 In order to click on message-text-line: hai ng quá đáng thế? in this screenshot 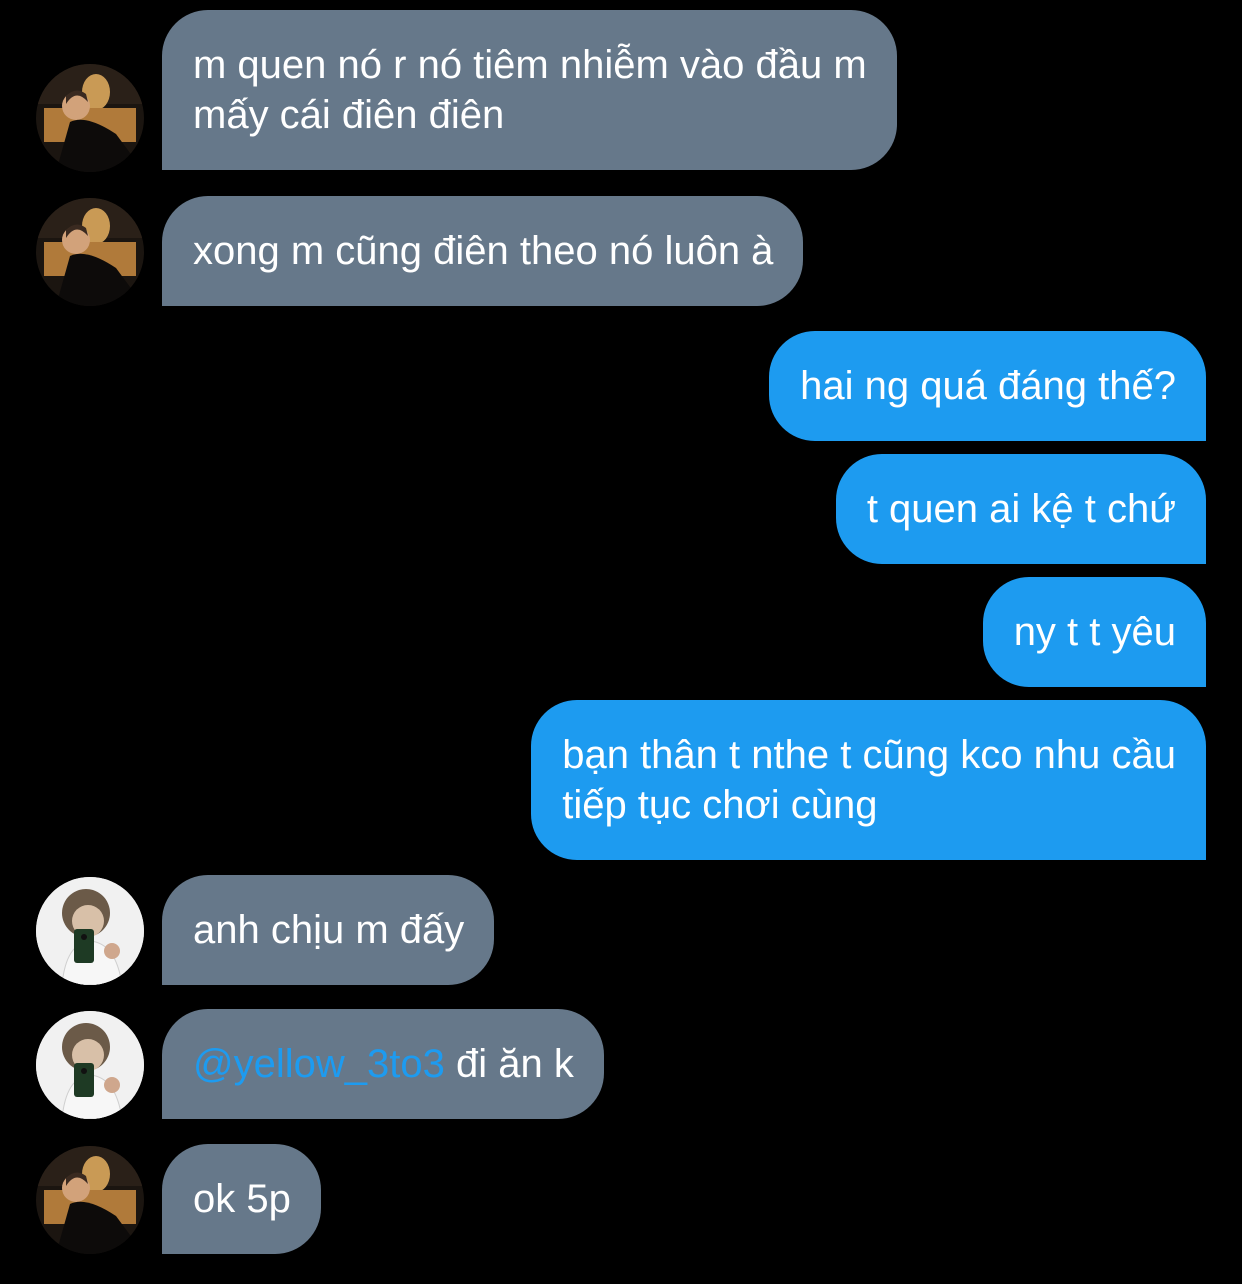, I will do `click(988, 386)`.